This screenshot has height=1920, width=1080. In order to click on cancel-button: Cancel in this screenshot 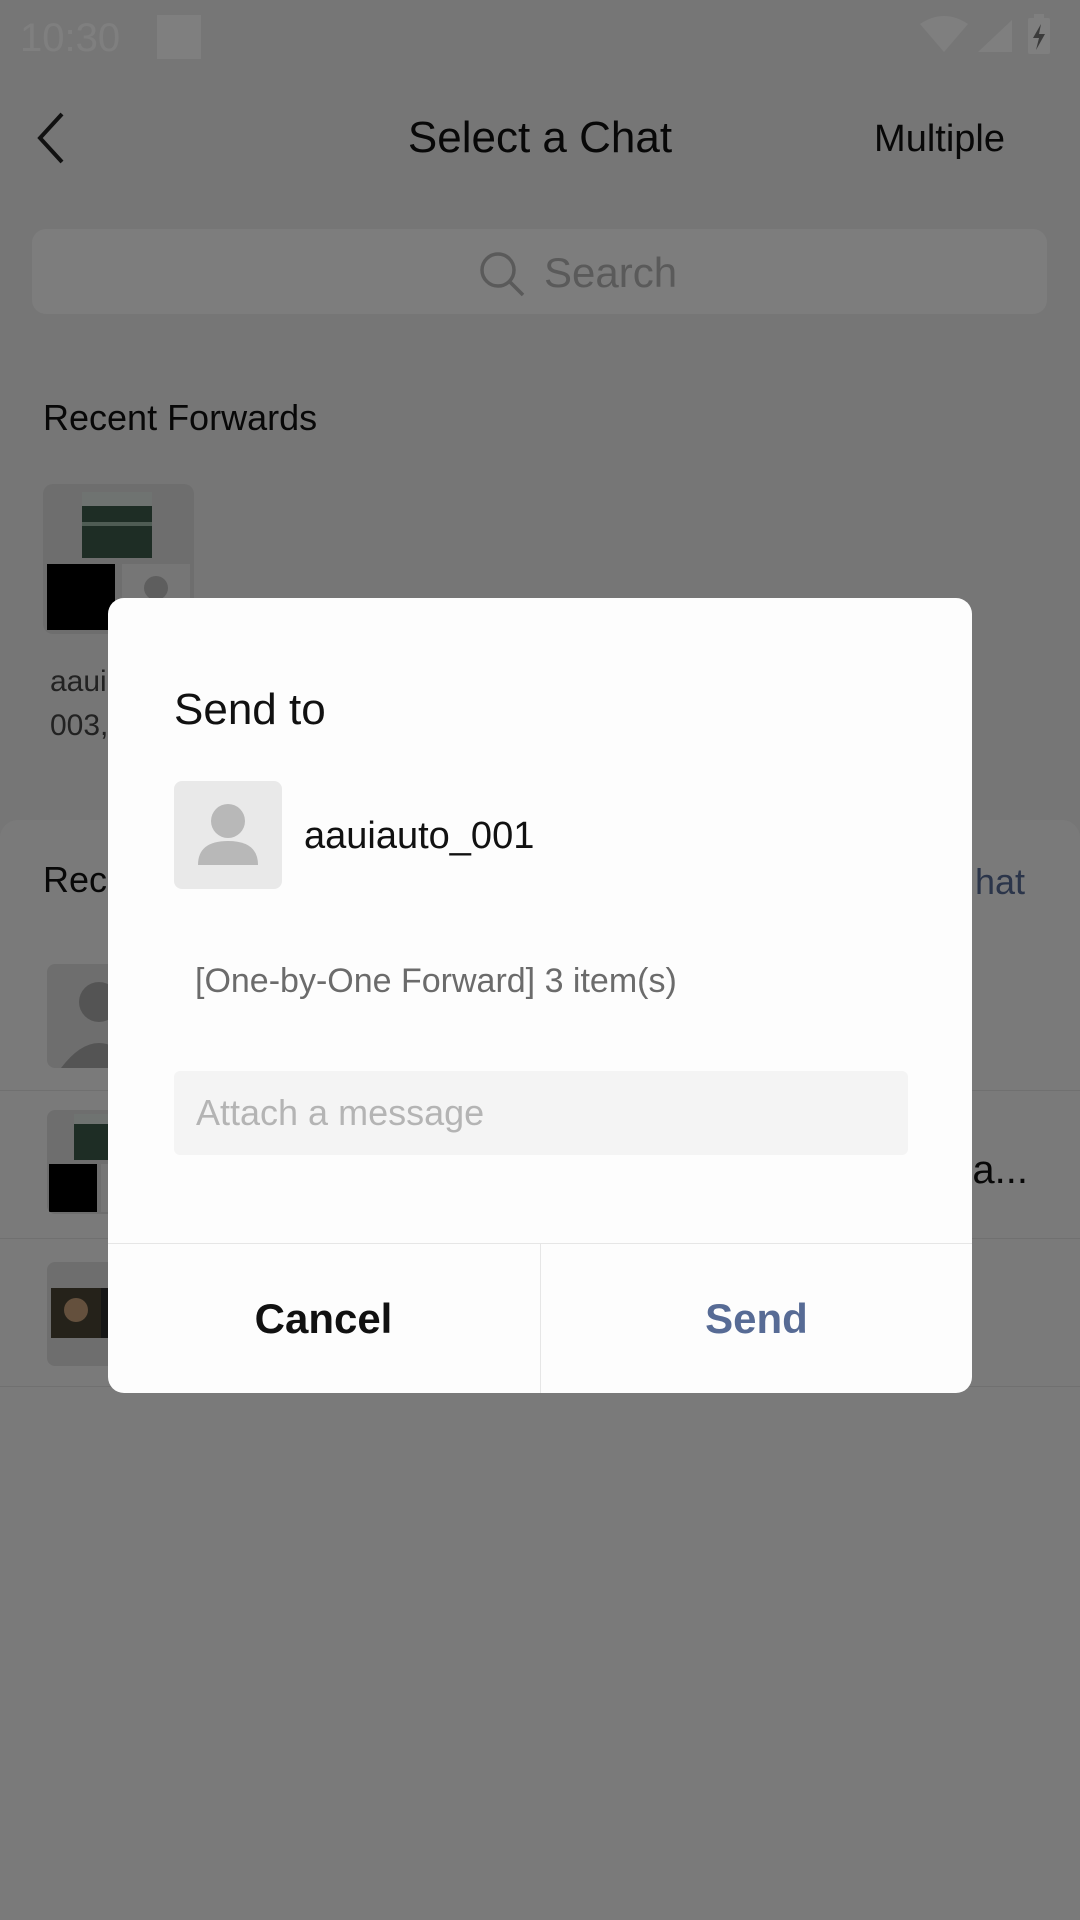, I will do `click(323, 1318)`.